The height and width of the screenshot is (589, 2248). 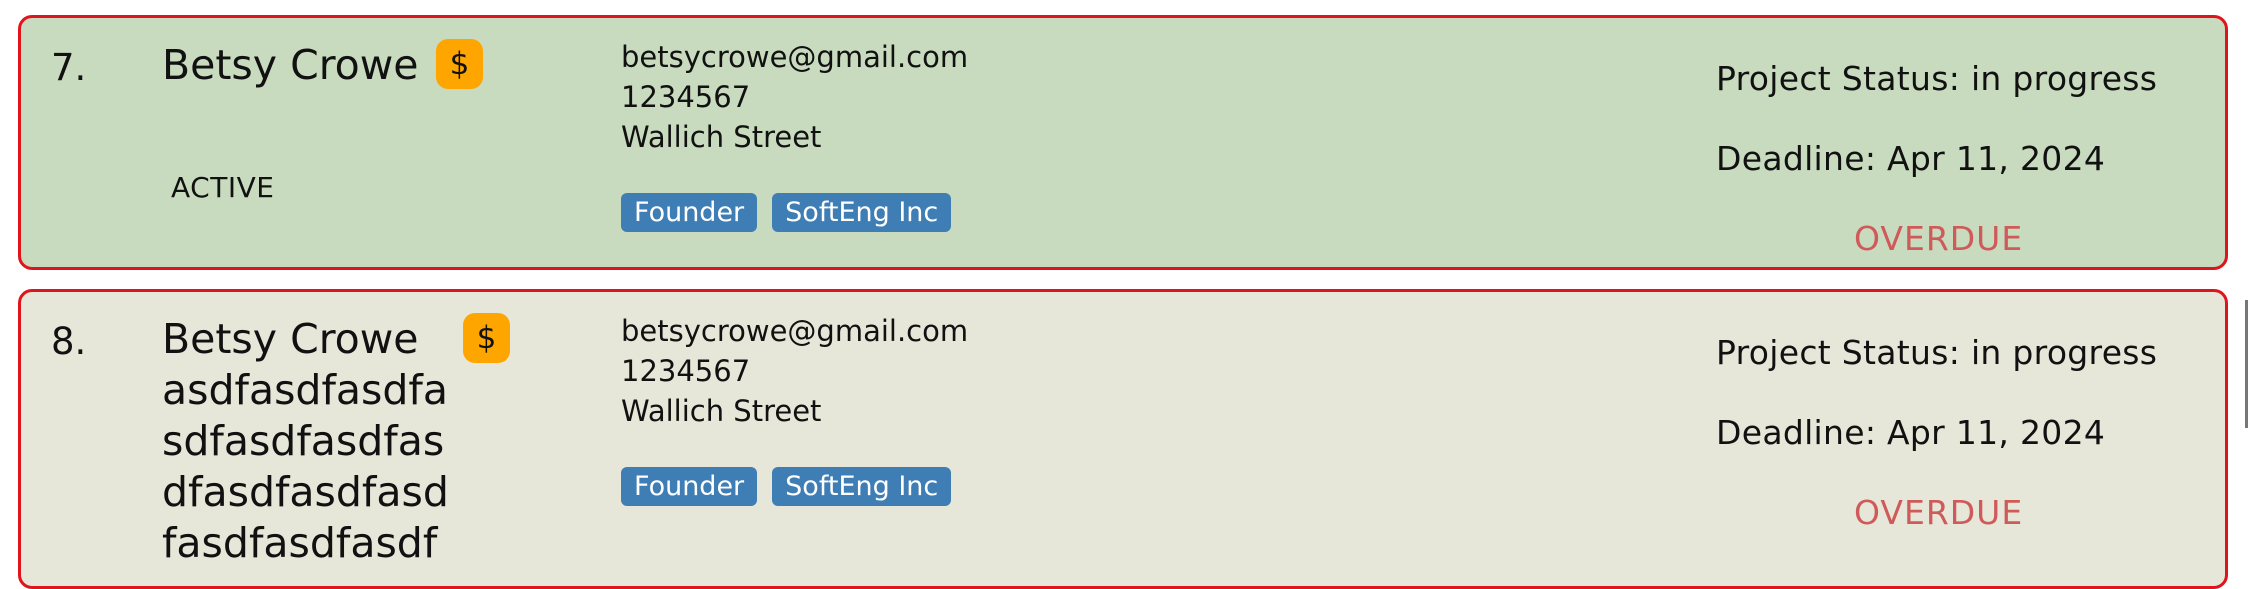 I want to click on person-index: 7., so click(x=69, y=67).